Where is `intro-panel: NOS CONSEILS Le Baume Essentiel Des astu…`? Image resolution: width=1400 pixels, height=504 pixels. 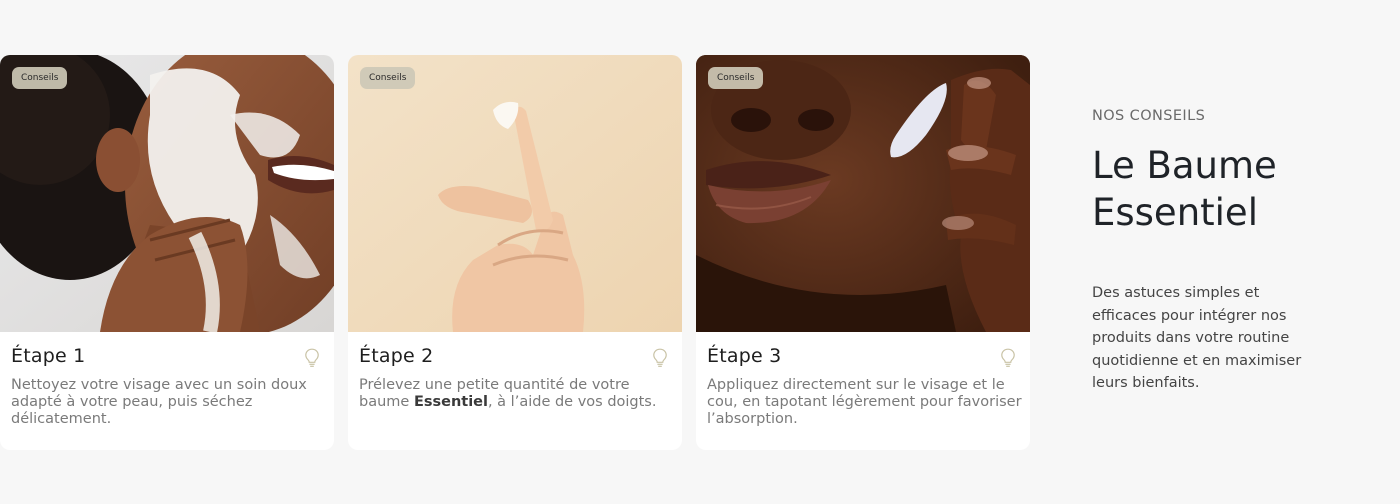
intro-panel: NOS CONSEILS Le Baume Essentiel Des astu… is located at coordinates (1237, 251).